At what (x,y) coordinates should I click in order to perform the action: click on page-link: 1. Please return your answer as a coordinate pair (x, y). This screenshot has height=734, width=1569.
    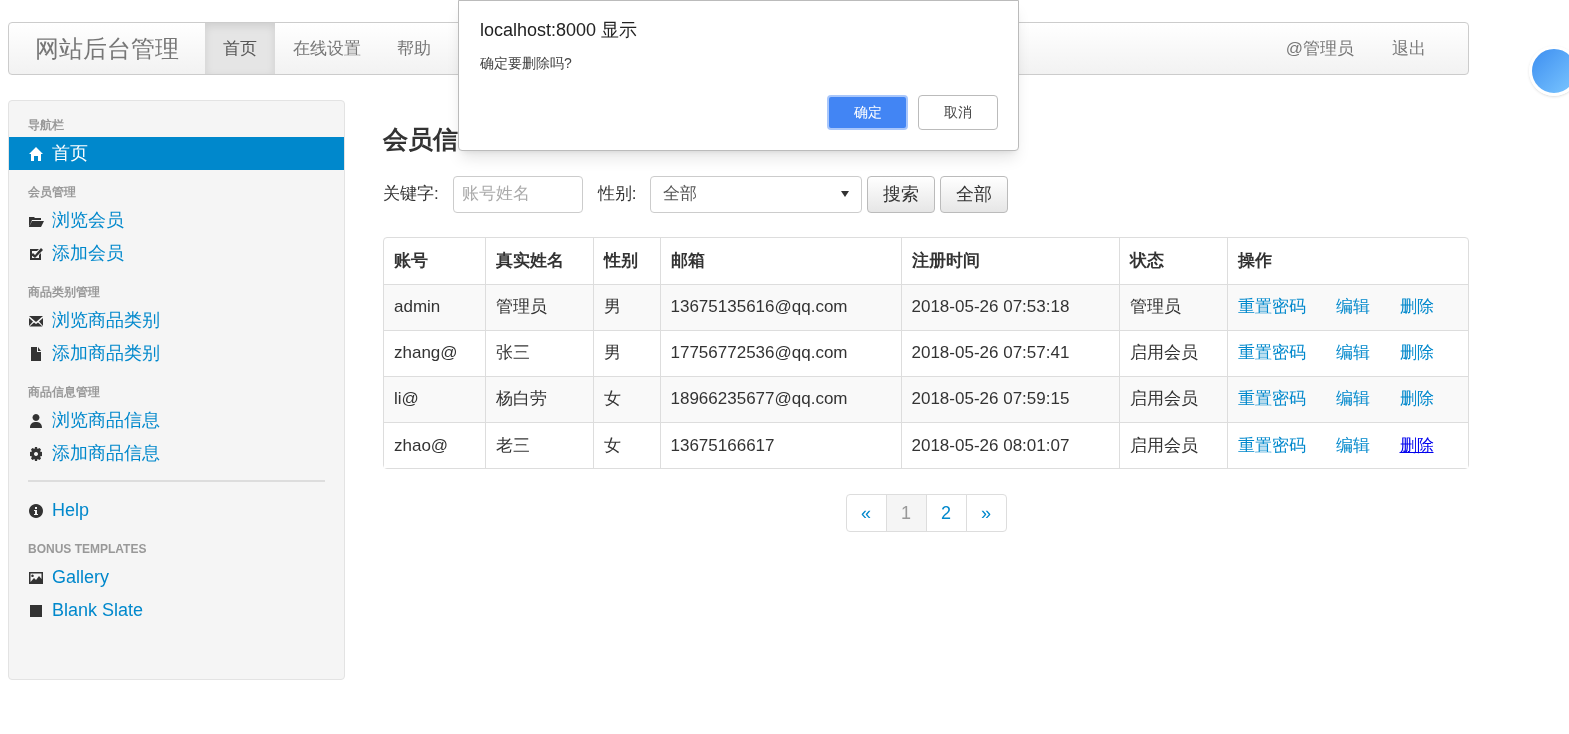
    Looking at the image, I should click on (906, 513).